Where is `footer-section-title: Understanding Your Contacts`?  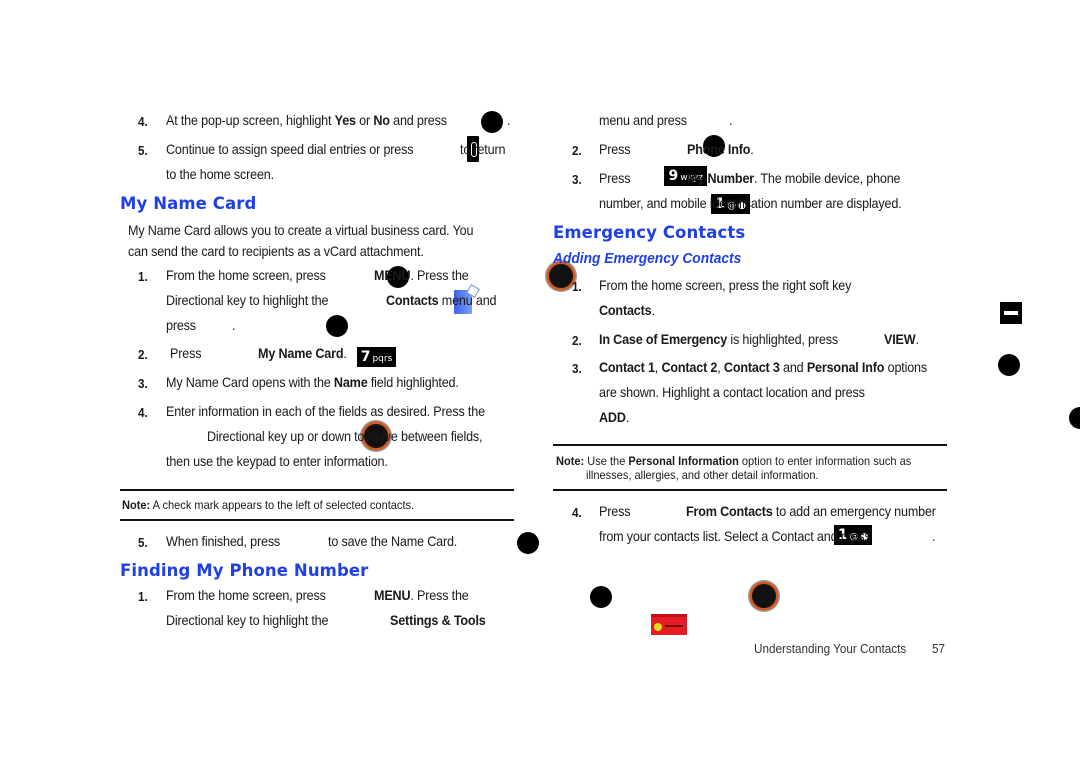 footer-section-title: Understanding Your Contacts is located at coordinates (830, 648).